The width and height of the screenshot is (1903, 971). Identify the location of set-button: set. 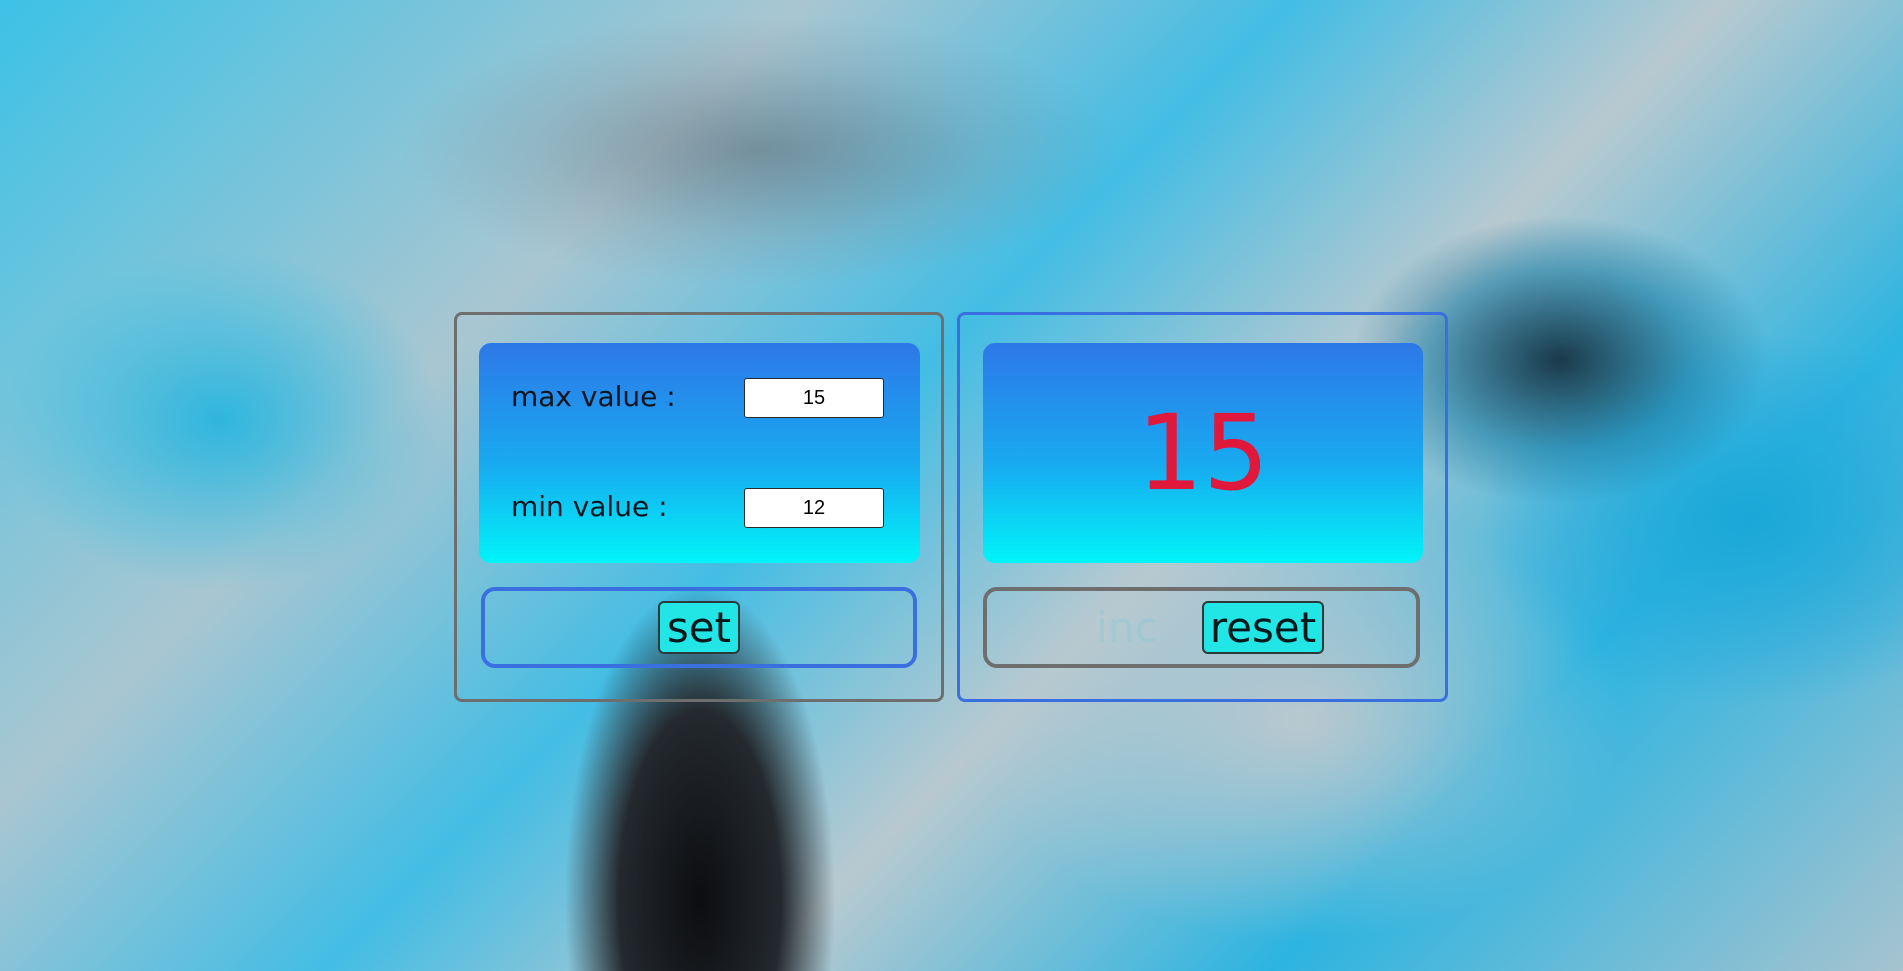
(699, 627).